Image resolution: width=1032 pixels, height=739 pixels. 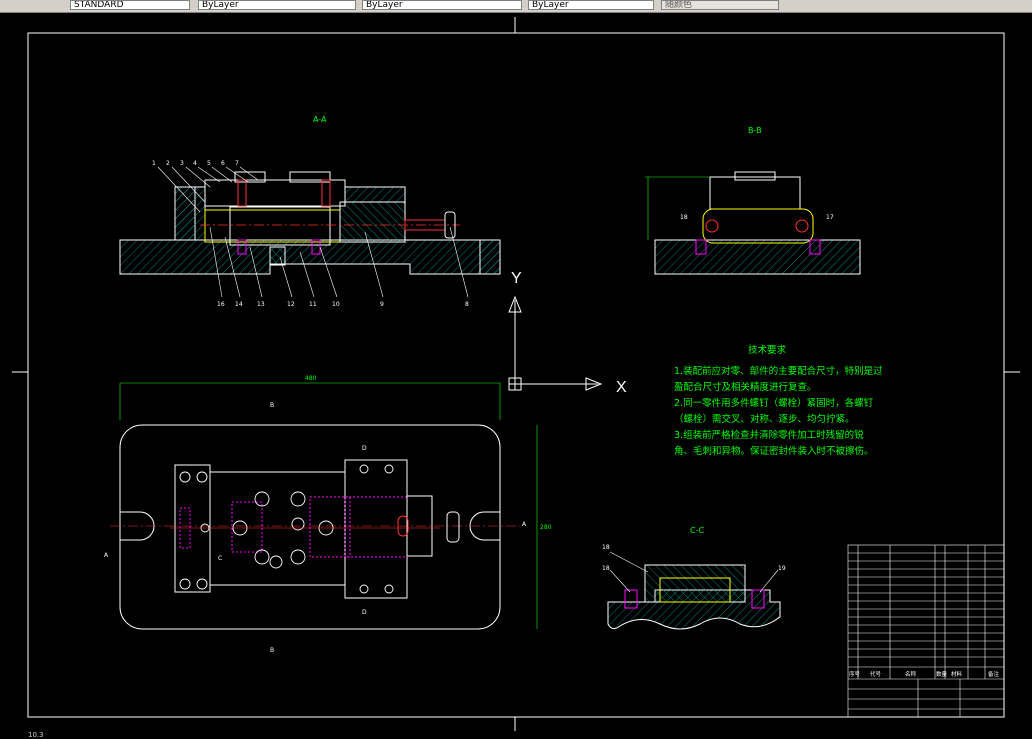 What do you see at coordinates (239, 304) in the screenshot?
I see `svg-text: 14` at bounding box center [239, 304].